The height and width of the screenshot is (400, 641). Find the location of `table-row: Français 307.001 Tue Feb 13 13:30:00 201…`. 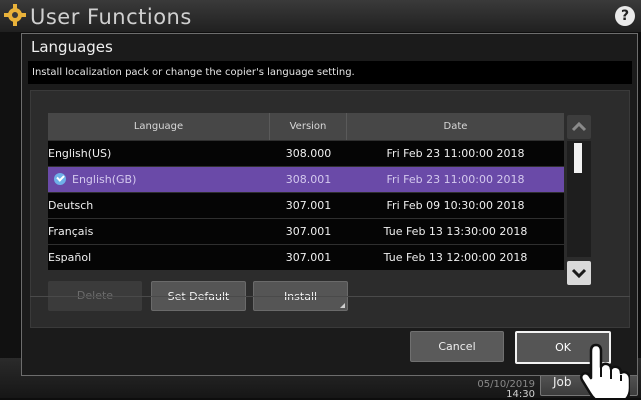

table-row: Français 307.001 Tue Feb 13 13:30:00 201… is located at coordinates (306, 231).